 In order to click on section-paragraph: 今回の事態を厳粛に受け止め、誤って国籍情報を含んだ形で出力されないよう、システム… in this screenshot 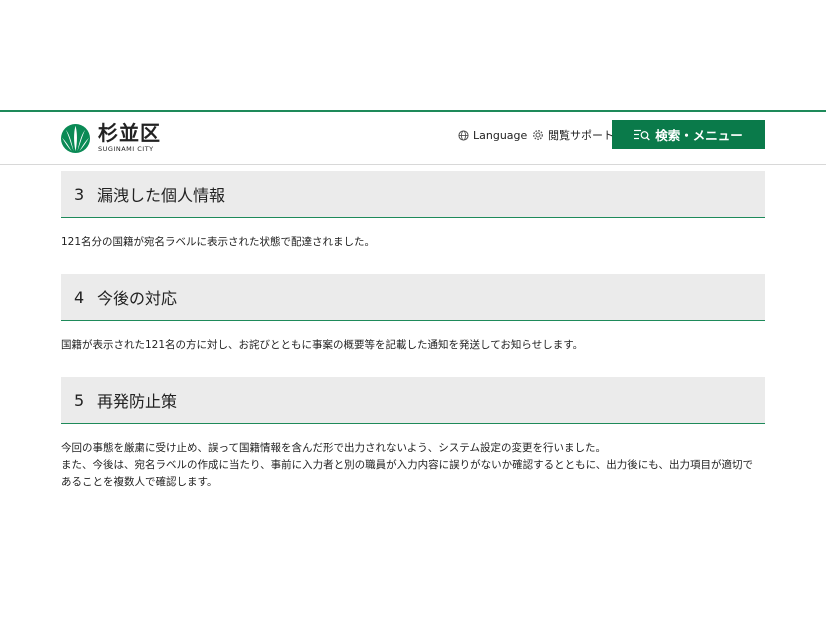, I will do `click(333, 448)`.